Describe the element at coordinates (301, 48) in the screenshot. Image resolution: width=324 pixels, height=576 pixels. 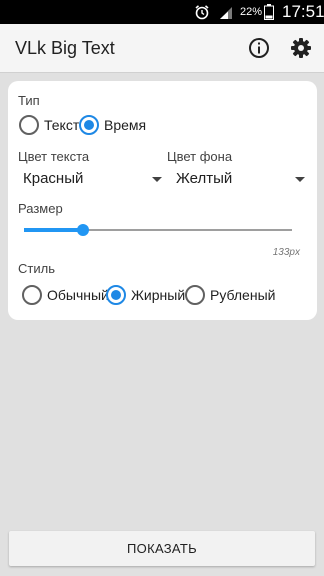
I see `gear-icon` at that location.